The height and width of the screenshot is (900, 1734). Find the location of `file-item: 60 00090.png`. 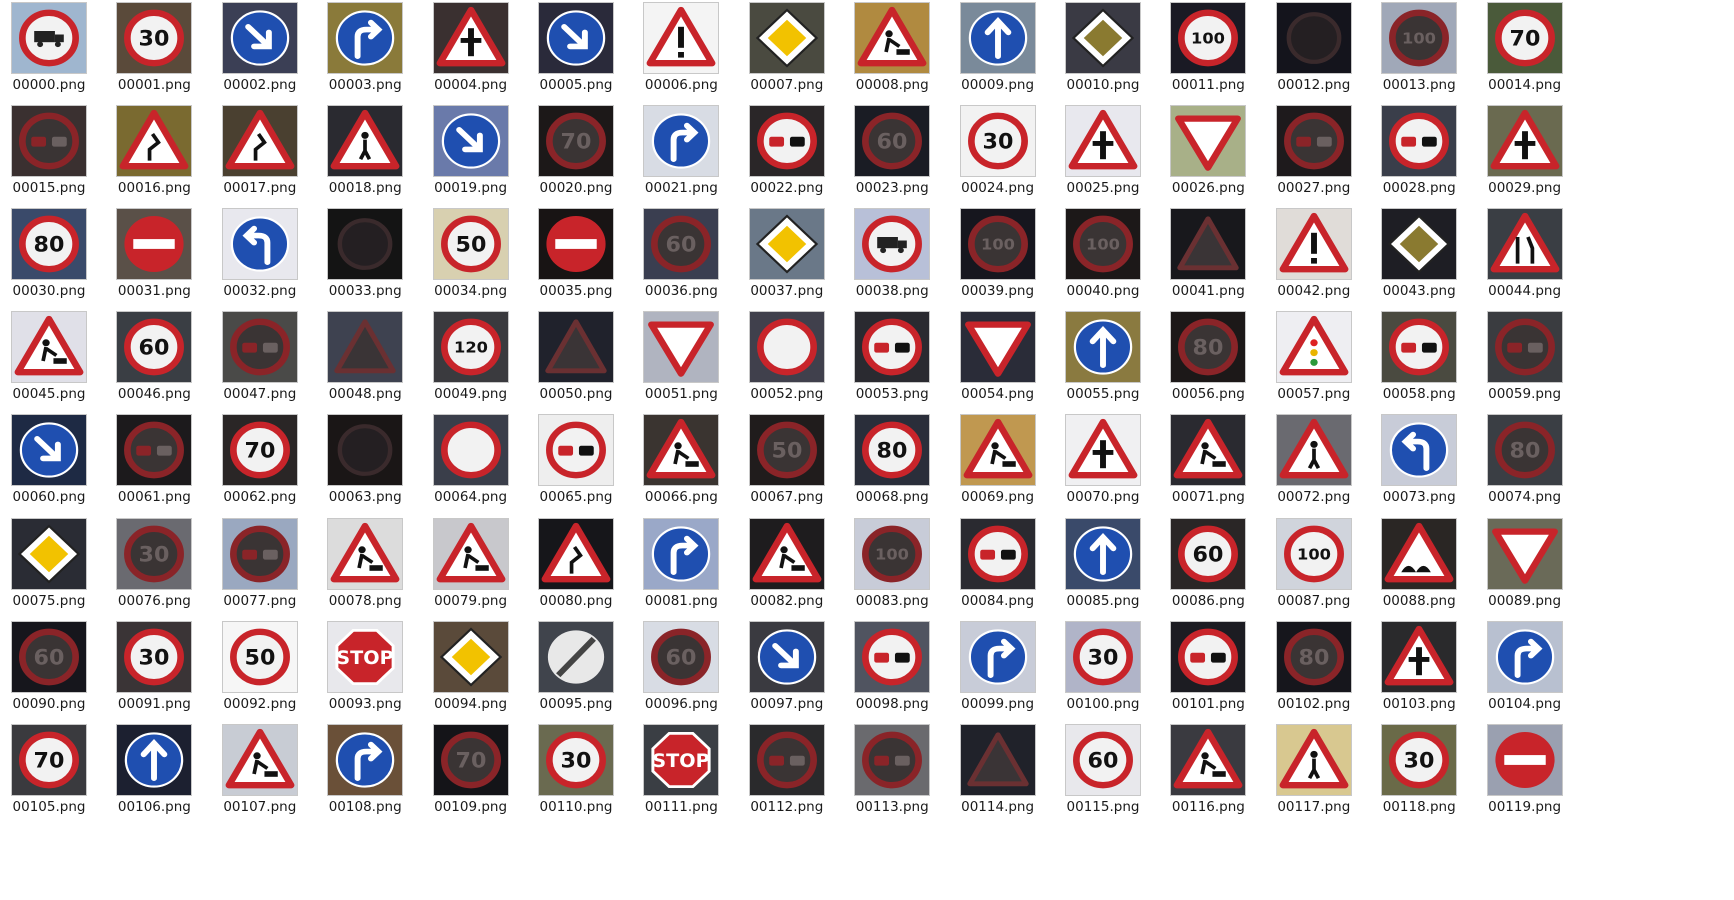

file-item: 60 00090.png is located at coordinates (50, 669).